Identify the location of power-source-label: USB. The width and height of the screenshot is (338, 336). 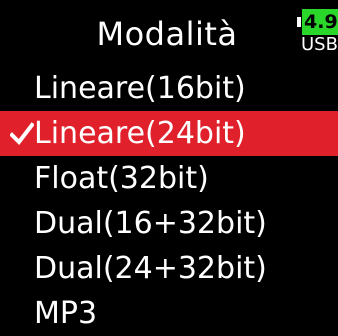
(319, 44).